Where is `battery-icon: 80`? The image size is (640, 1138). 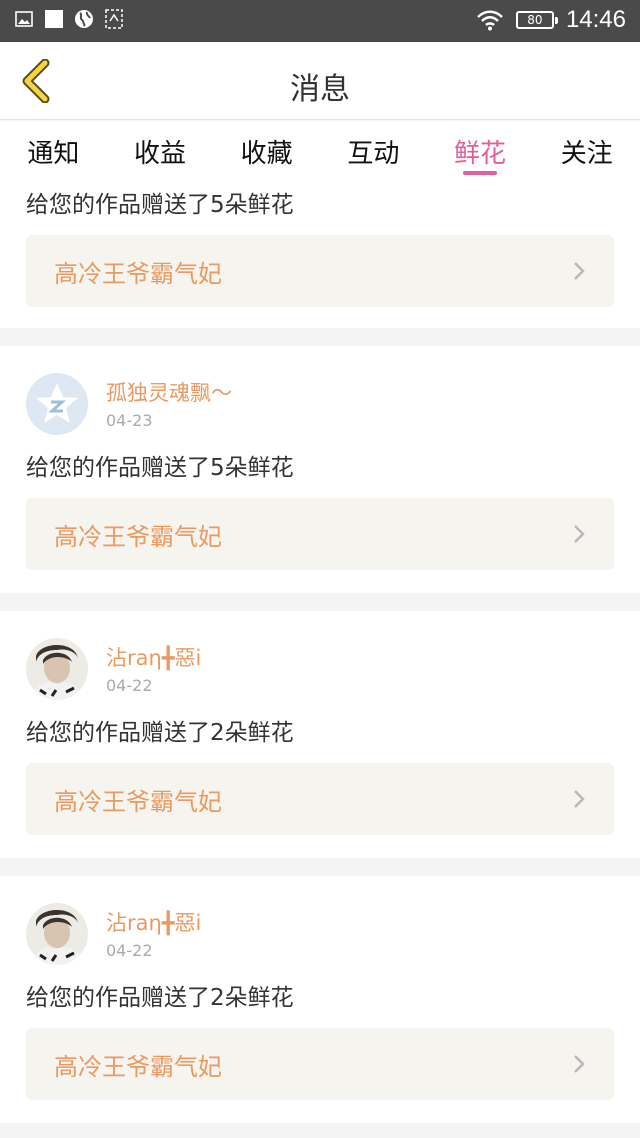
battery-icon: 80 is located at coordinates (536, 20).